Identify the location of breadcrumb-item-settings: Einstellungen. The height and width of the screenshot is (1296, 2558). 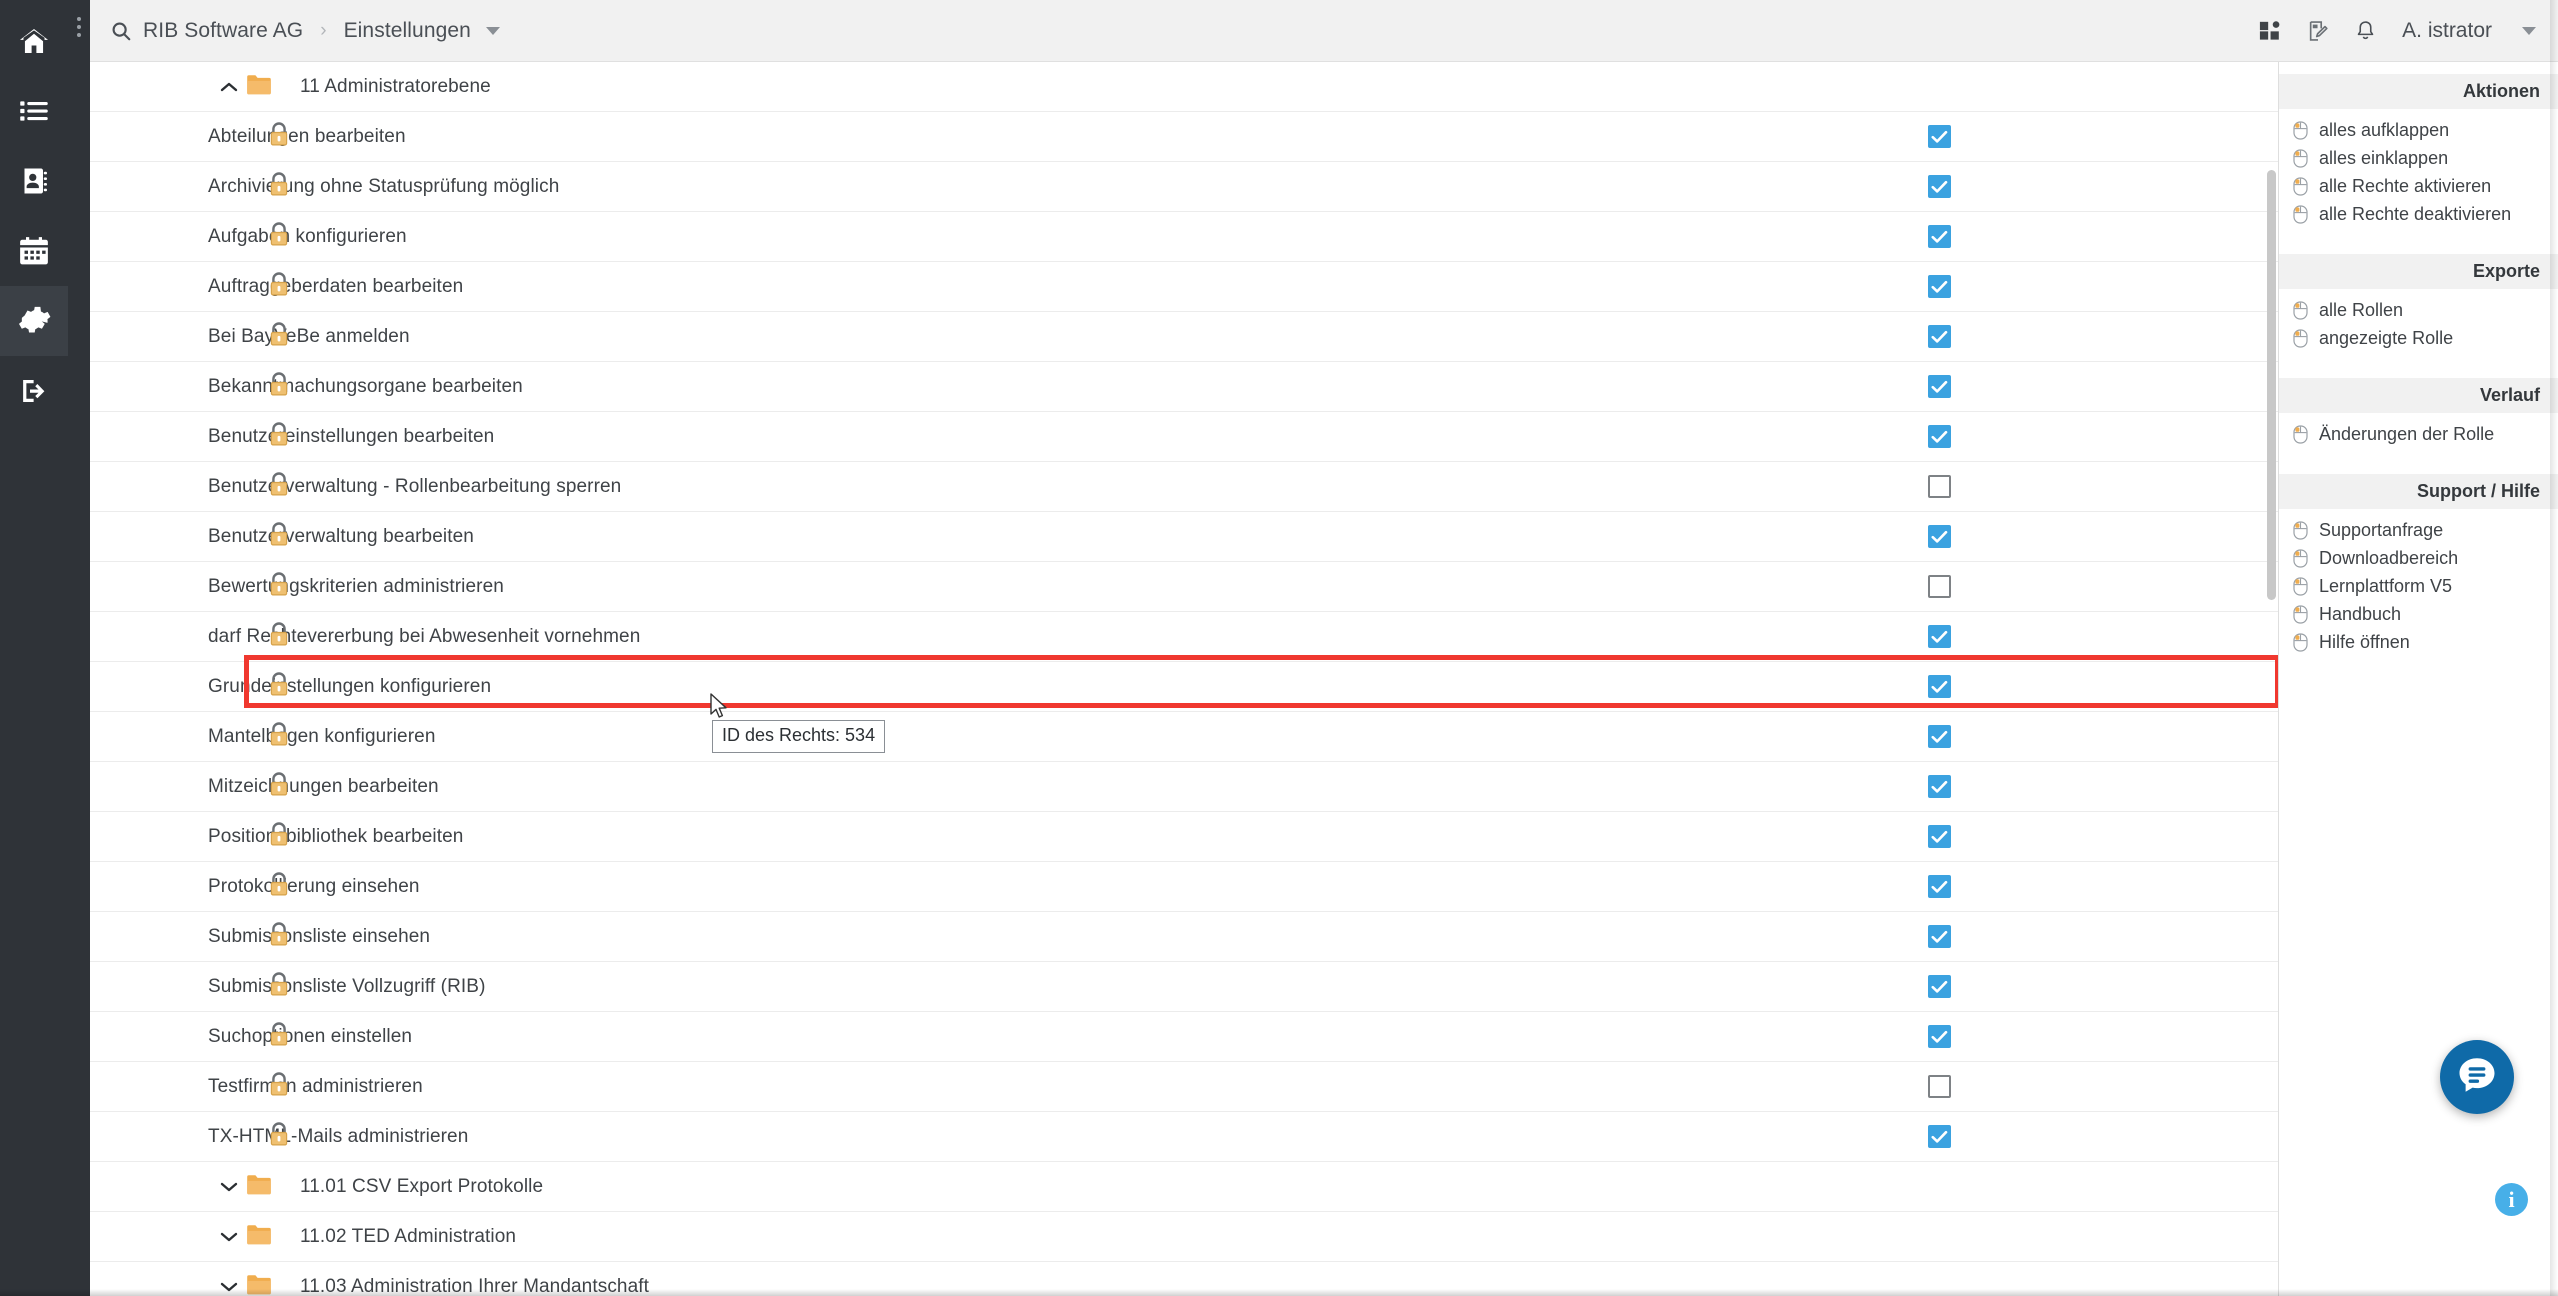
(407, 31).